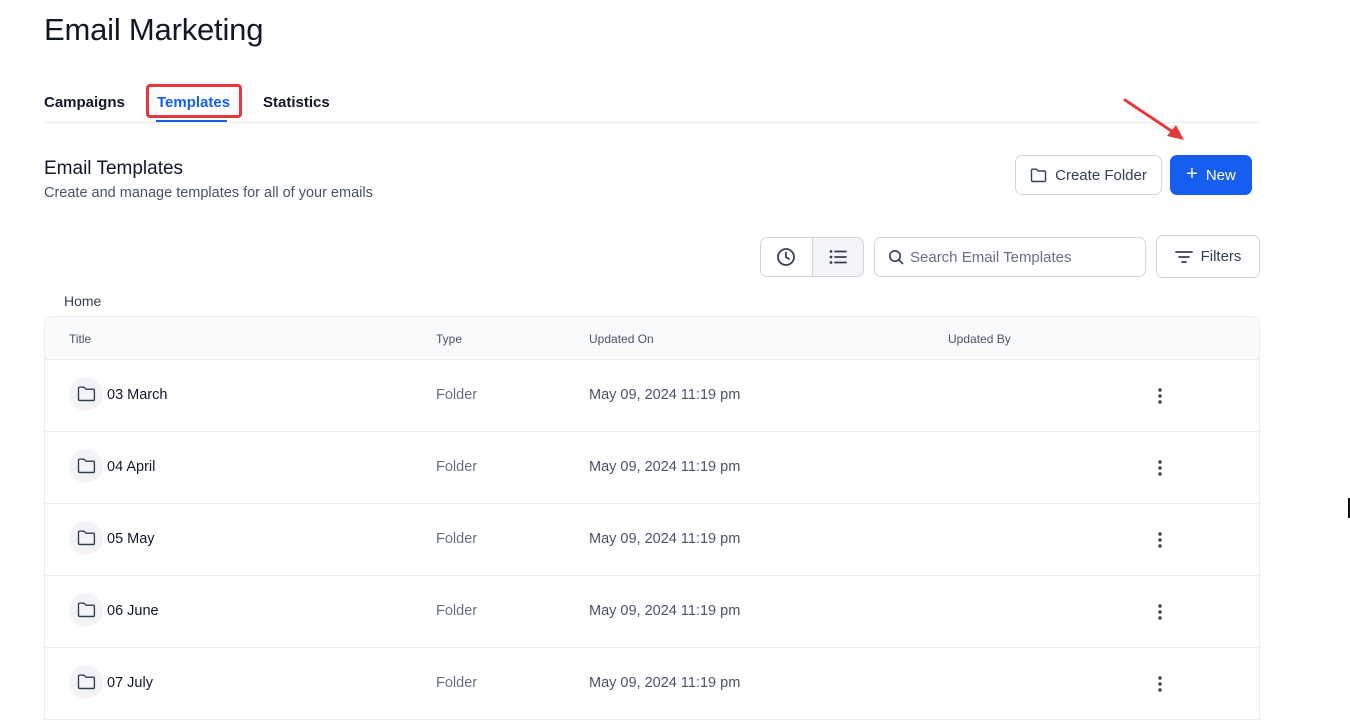 Image resolution: width=1350 pixels, height=720 pixels. I want to click on row-title: 07 July, so click(130, 683).